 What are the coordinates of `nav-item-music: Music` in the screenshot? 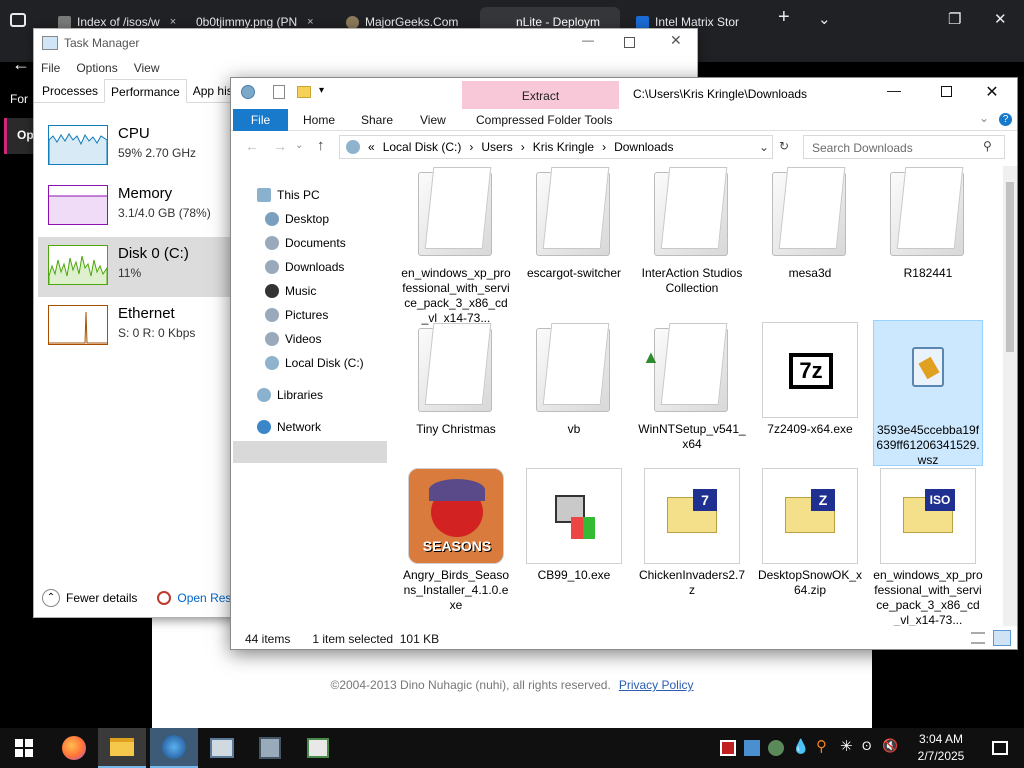 It's located at (290, 291).